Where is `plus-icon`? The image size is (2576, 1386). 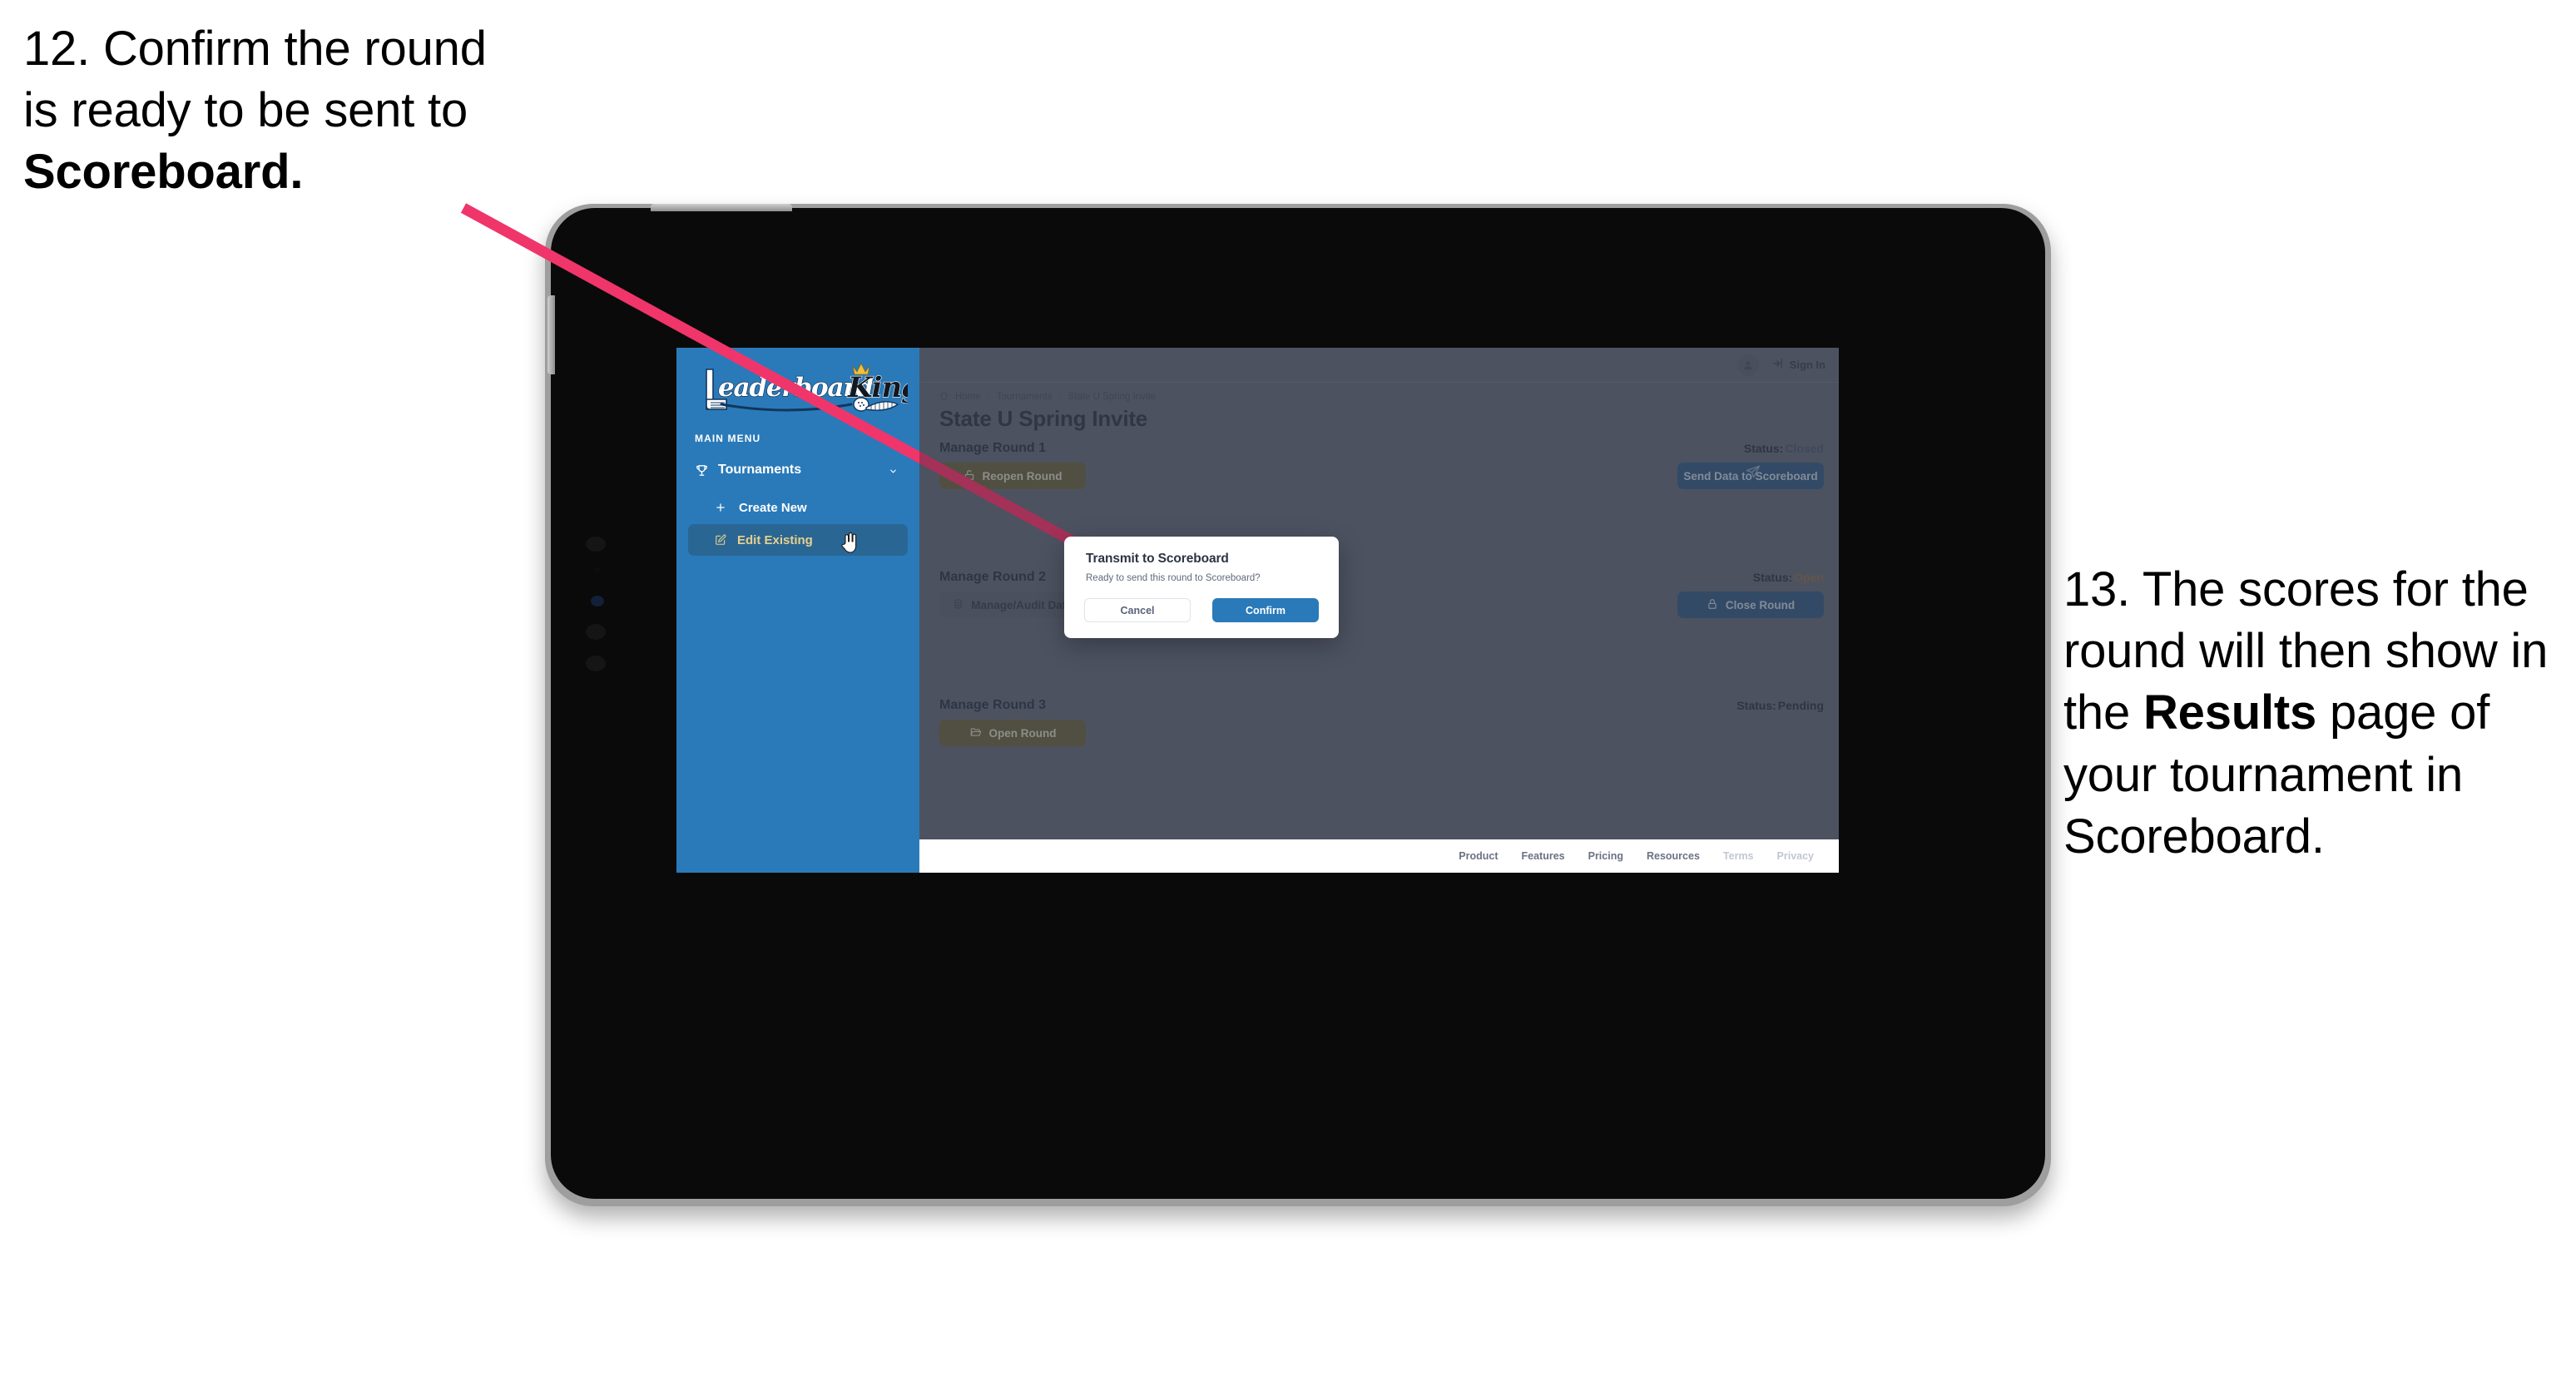
plus-icon is located at coordinates (721, 508).